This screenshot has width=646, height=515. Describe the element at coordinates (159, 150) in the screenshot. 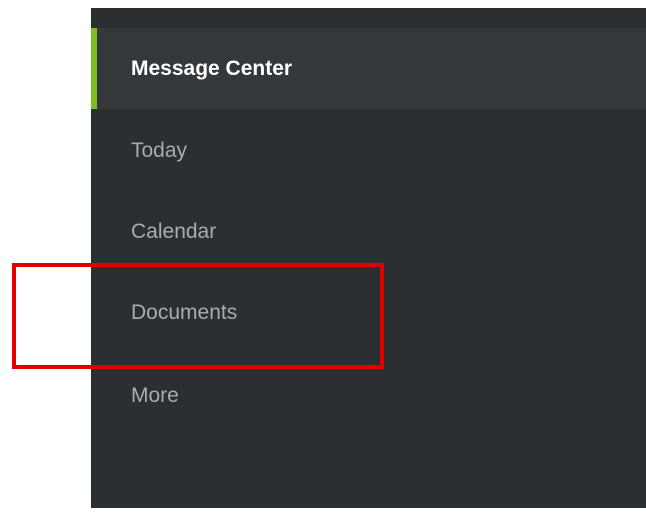

I see `sidebar-item-label: Today` at that location.